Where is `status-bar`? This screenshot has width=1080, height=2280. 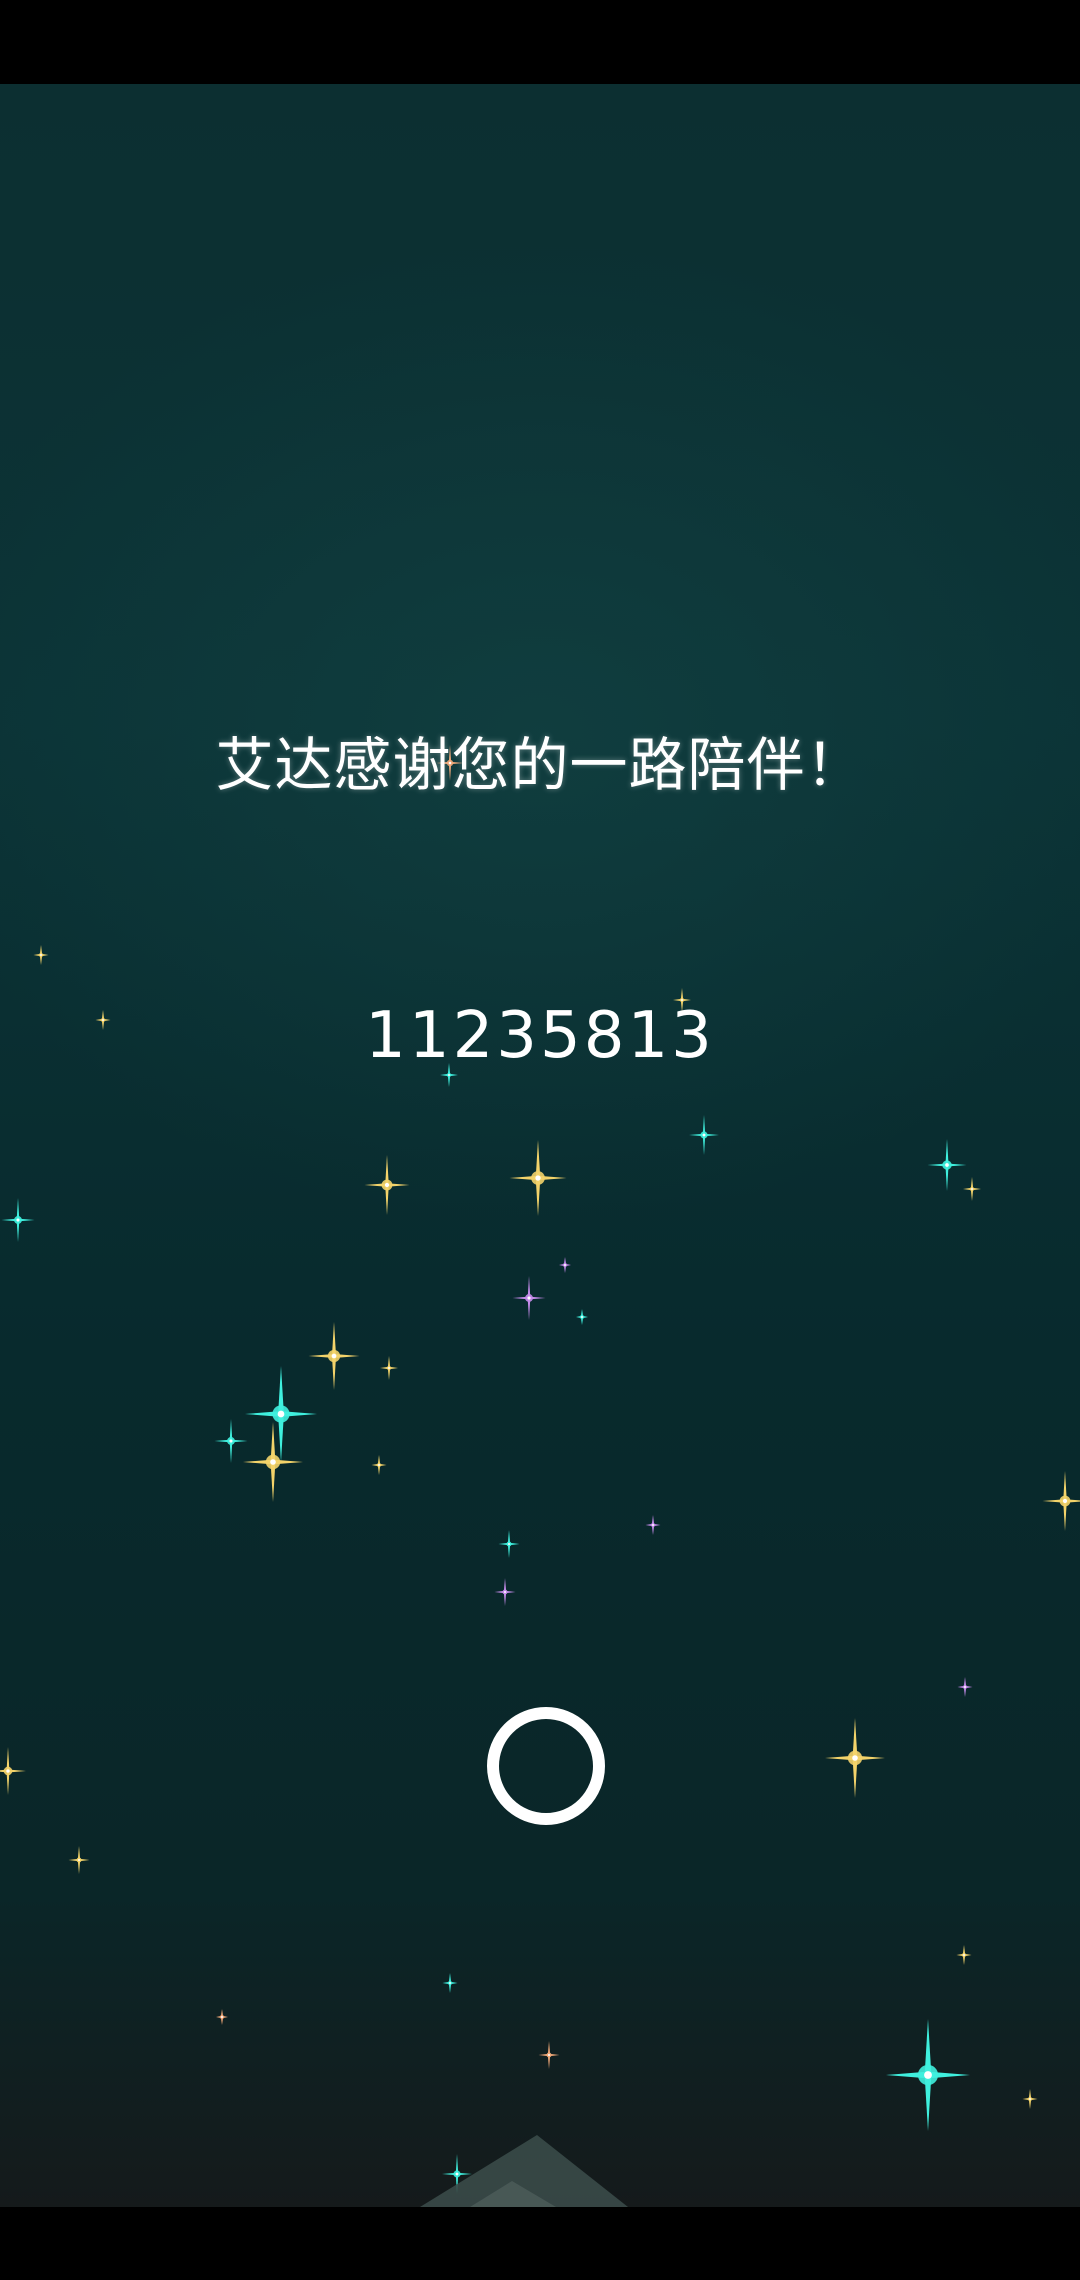 status-bar is located at coordinates (540, 42).